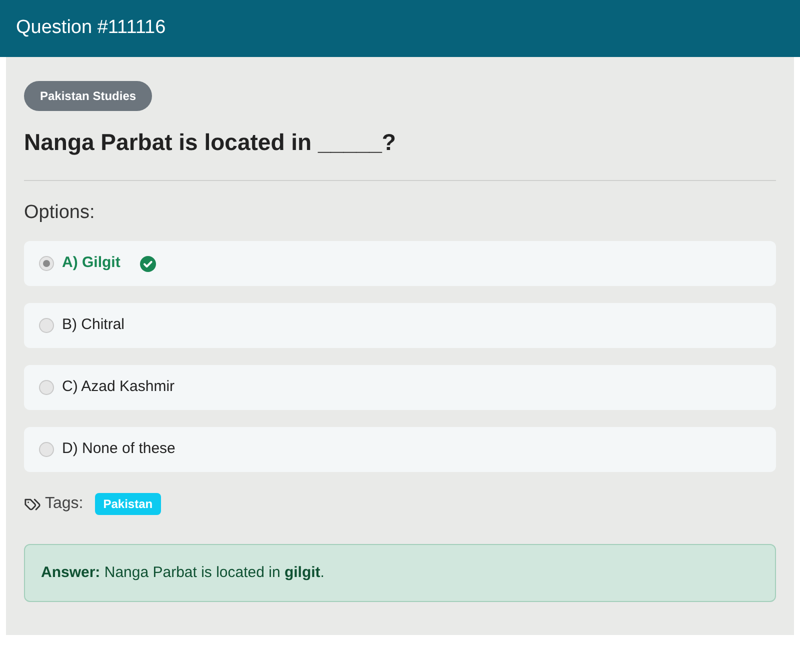 The width and height of the screenshot is (800, 665). What do you see at coordinates (118, 387) in the screenshot?
I see `option-text: C) Azad Kashmir` at bounding box center [118, 387].